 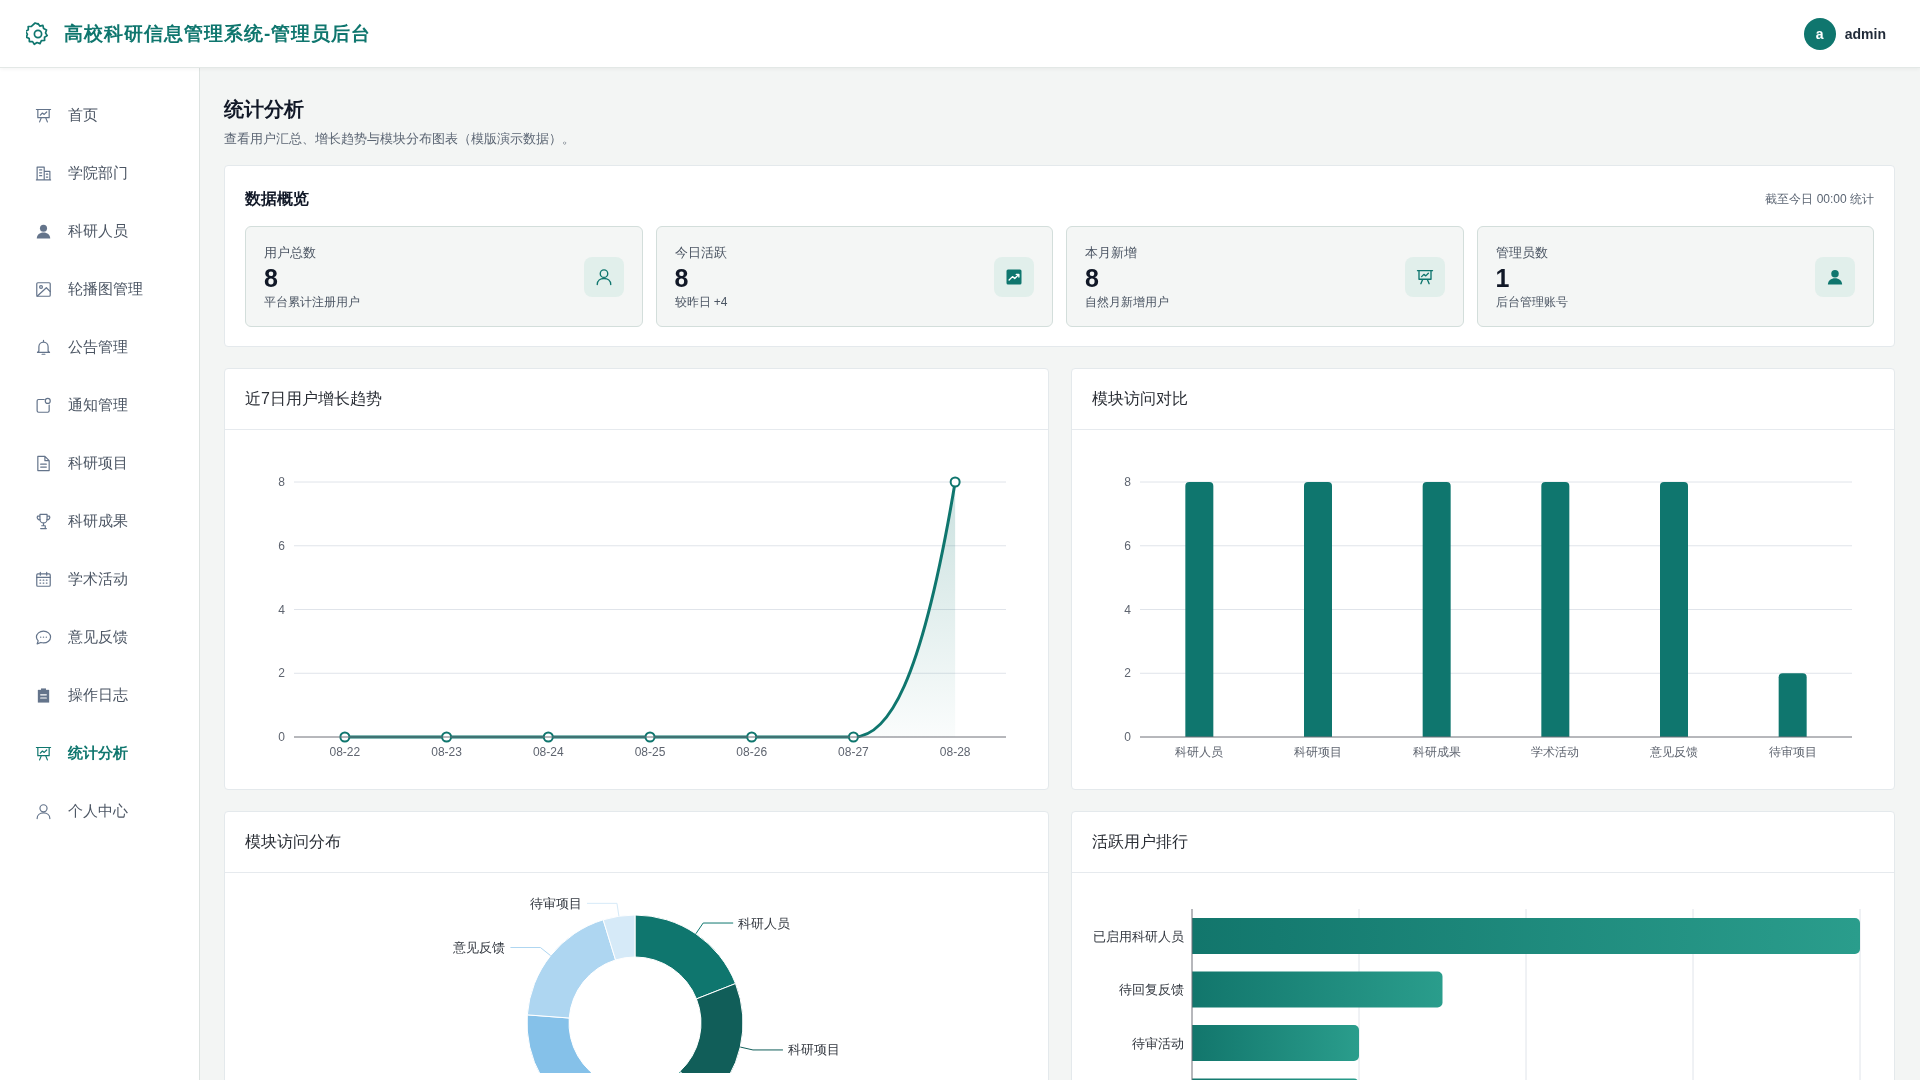 I want to click on x-tick-label: 08-23, so click(x=446, y=752).